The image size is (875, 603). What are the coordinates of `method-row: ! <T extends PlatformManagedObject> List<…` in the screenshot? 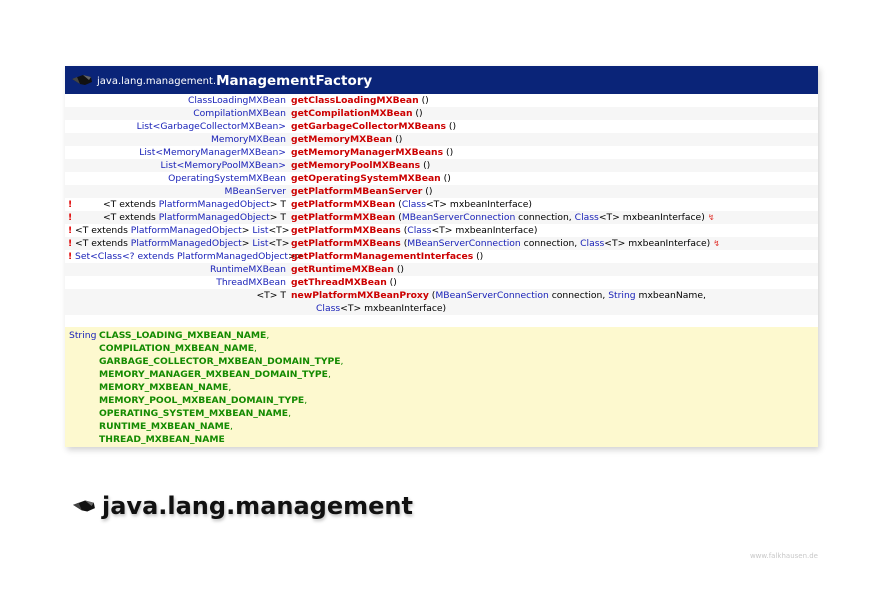 It's located at (441, 243).